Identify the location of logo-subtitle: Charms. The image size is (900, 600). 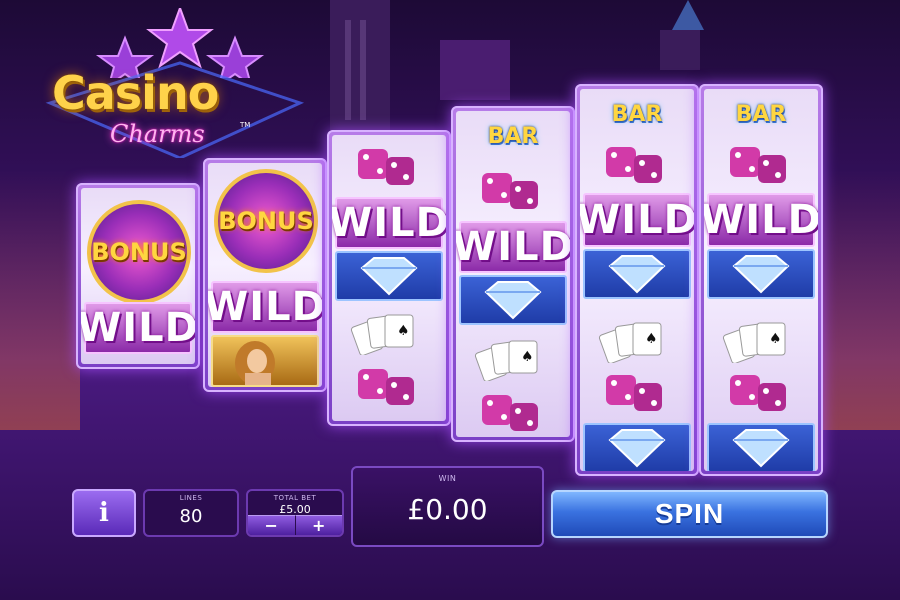
(157, 134).